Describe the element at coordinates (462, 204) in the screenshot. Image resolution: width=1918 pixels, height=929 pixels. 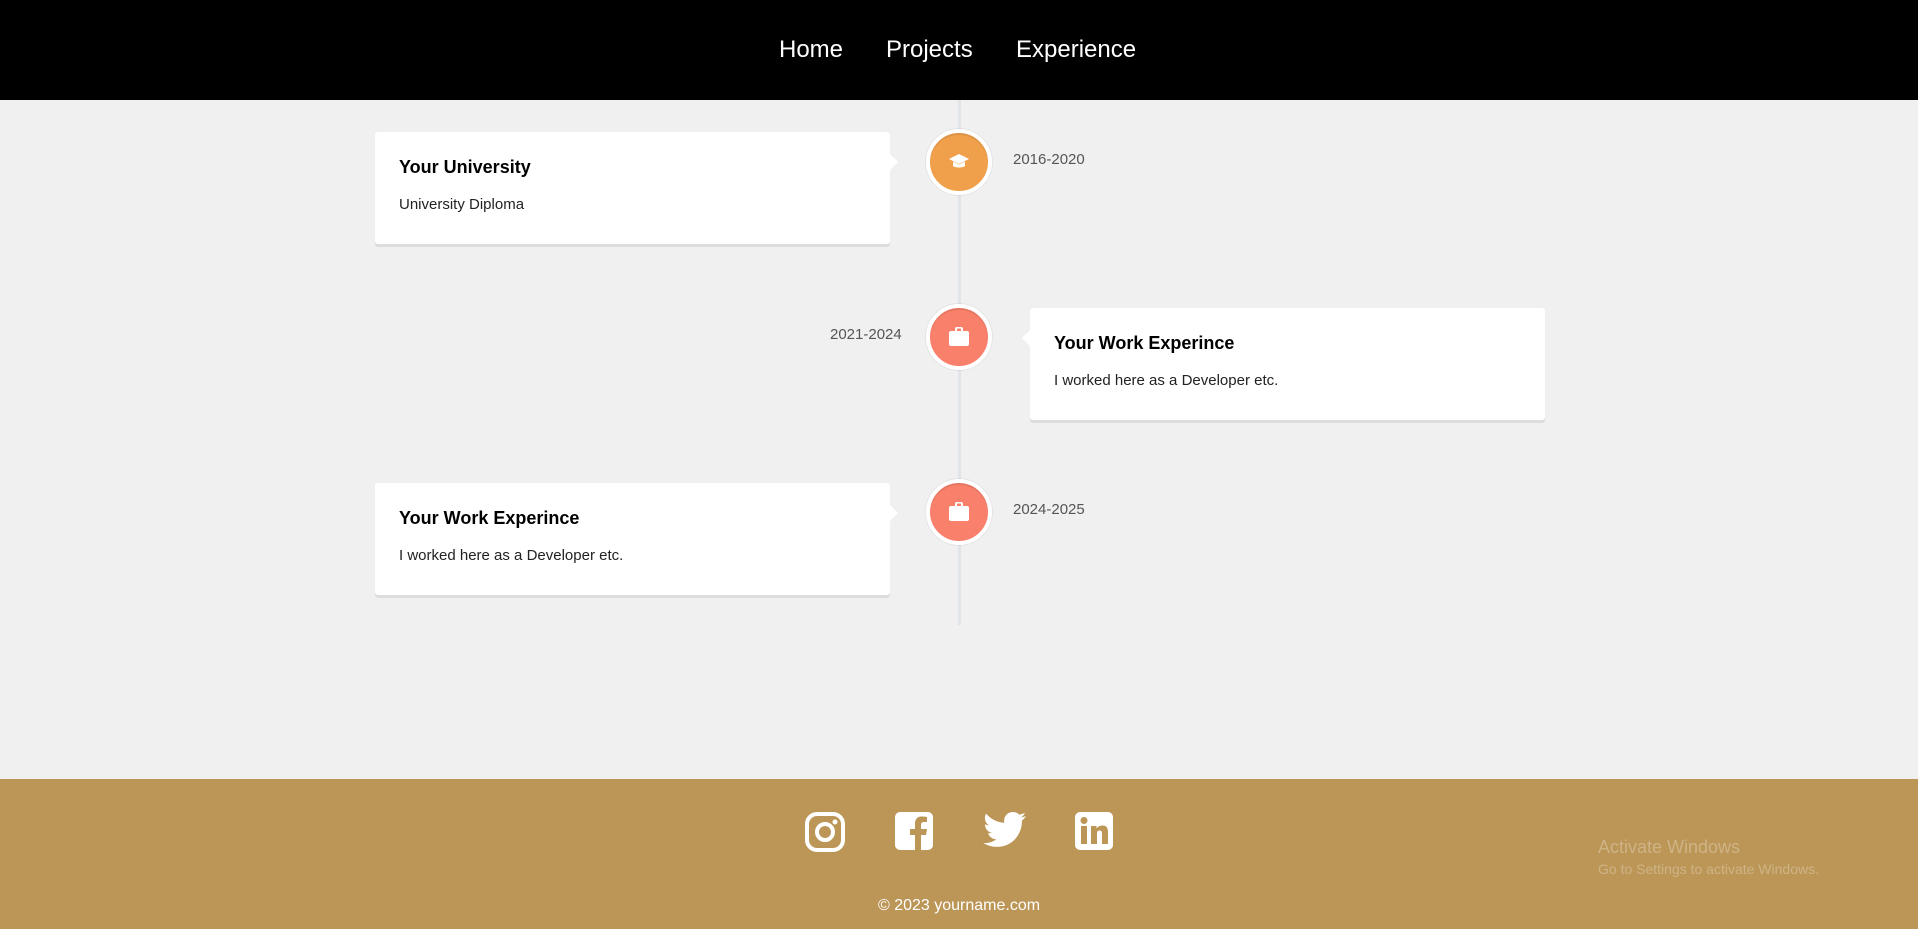
I see `timeline-card-description: University Diploma` at that location.